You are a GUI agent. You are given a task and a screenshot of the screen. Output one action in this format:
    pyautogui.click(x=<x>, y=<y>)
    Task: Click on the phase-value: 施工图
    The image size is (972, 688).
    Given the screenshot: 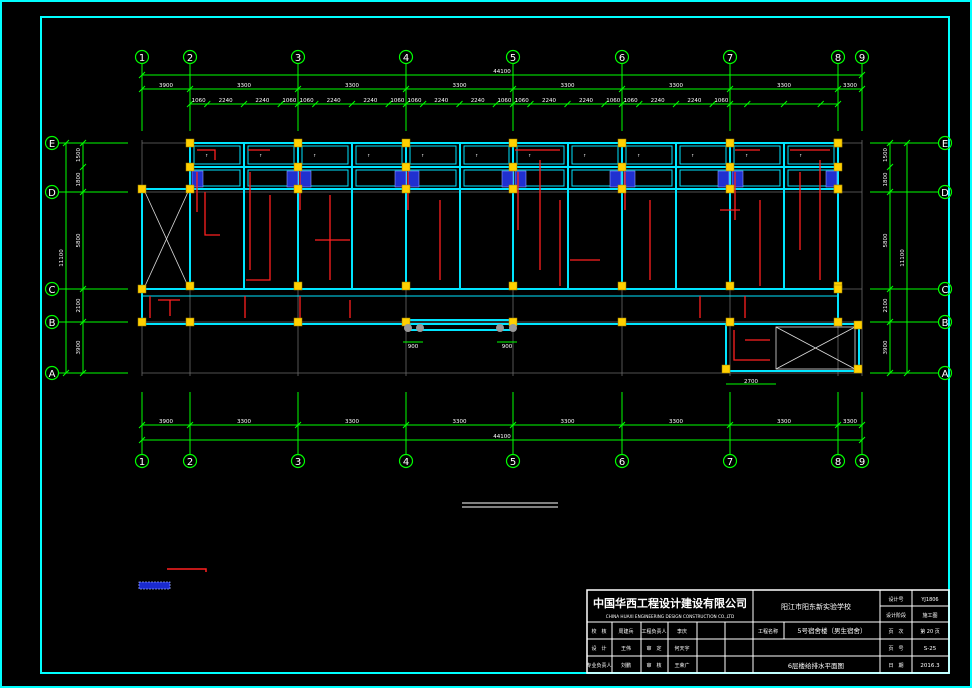 What is the action you would take?
    pyautogui.click(x=929, y=615)
    